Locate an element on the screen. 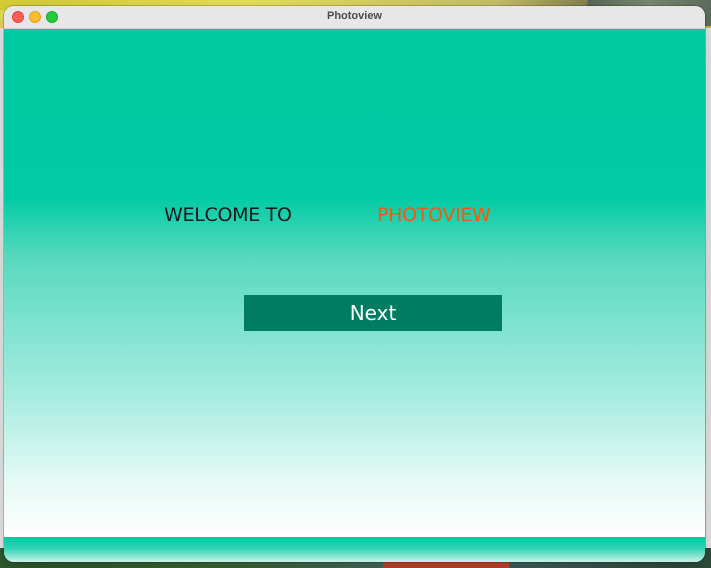 This screenshot has height=568, width=711. next-button: Next is located at coordinates (373, 313).